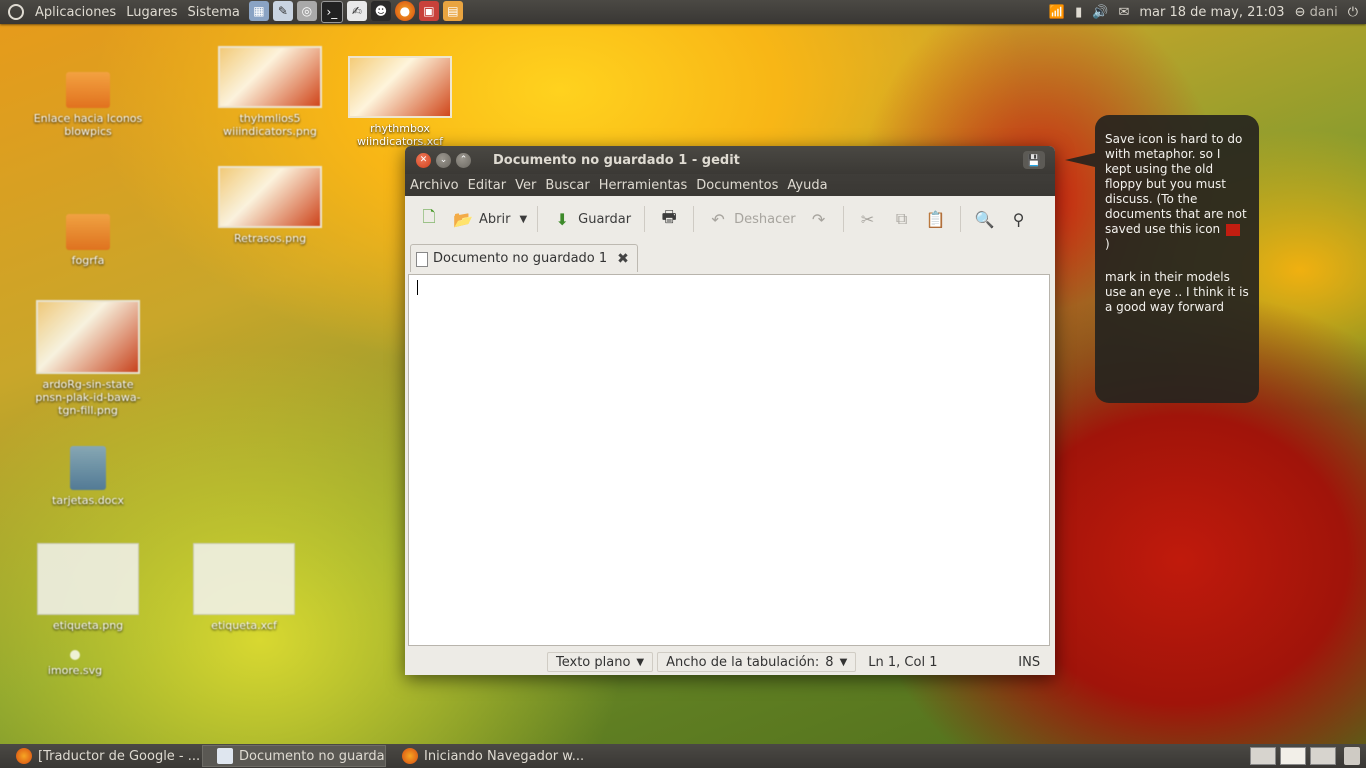 This screenshot has height=768, width=1366. I want to click on clipboard-icon: 📋, so click(935, 219).